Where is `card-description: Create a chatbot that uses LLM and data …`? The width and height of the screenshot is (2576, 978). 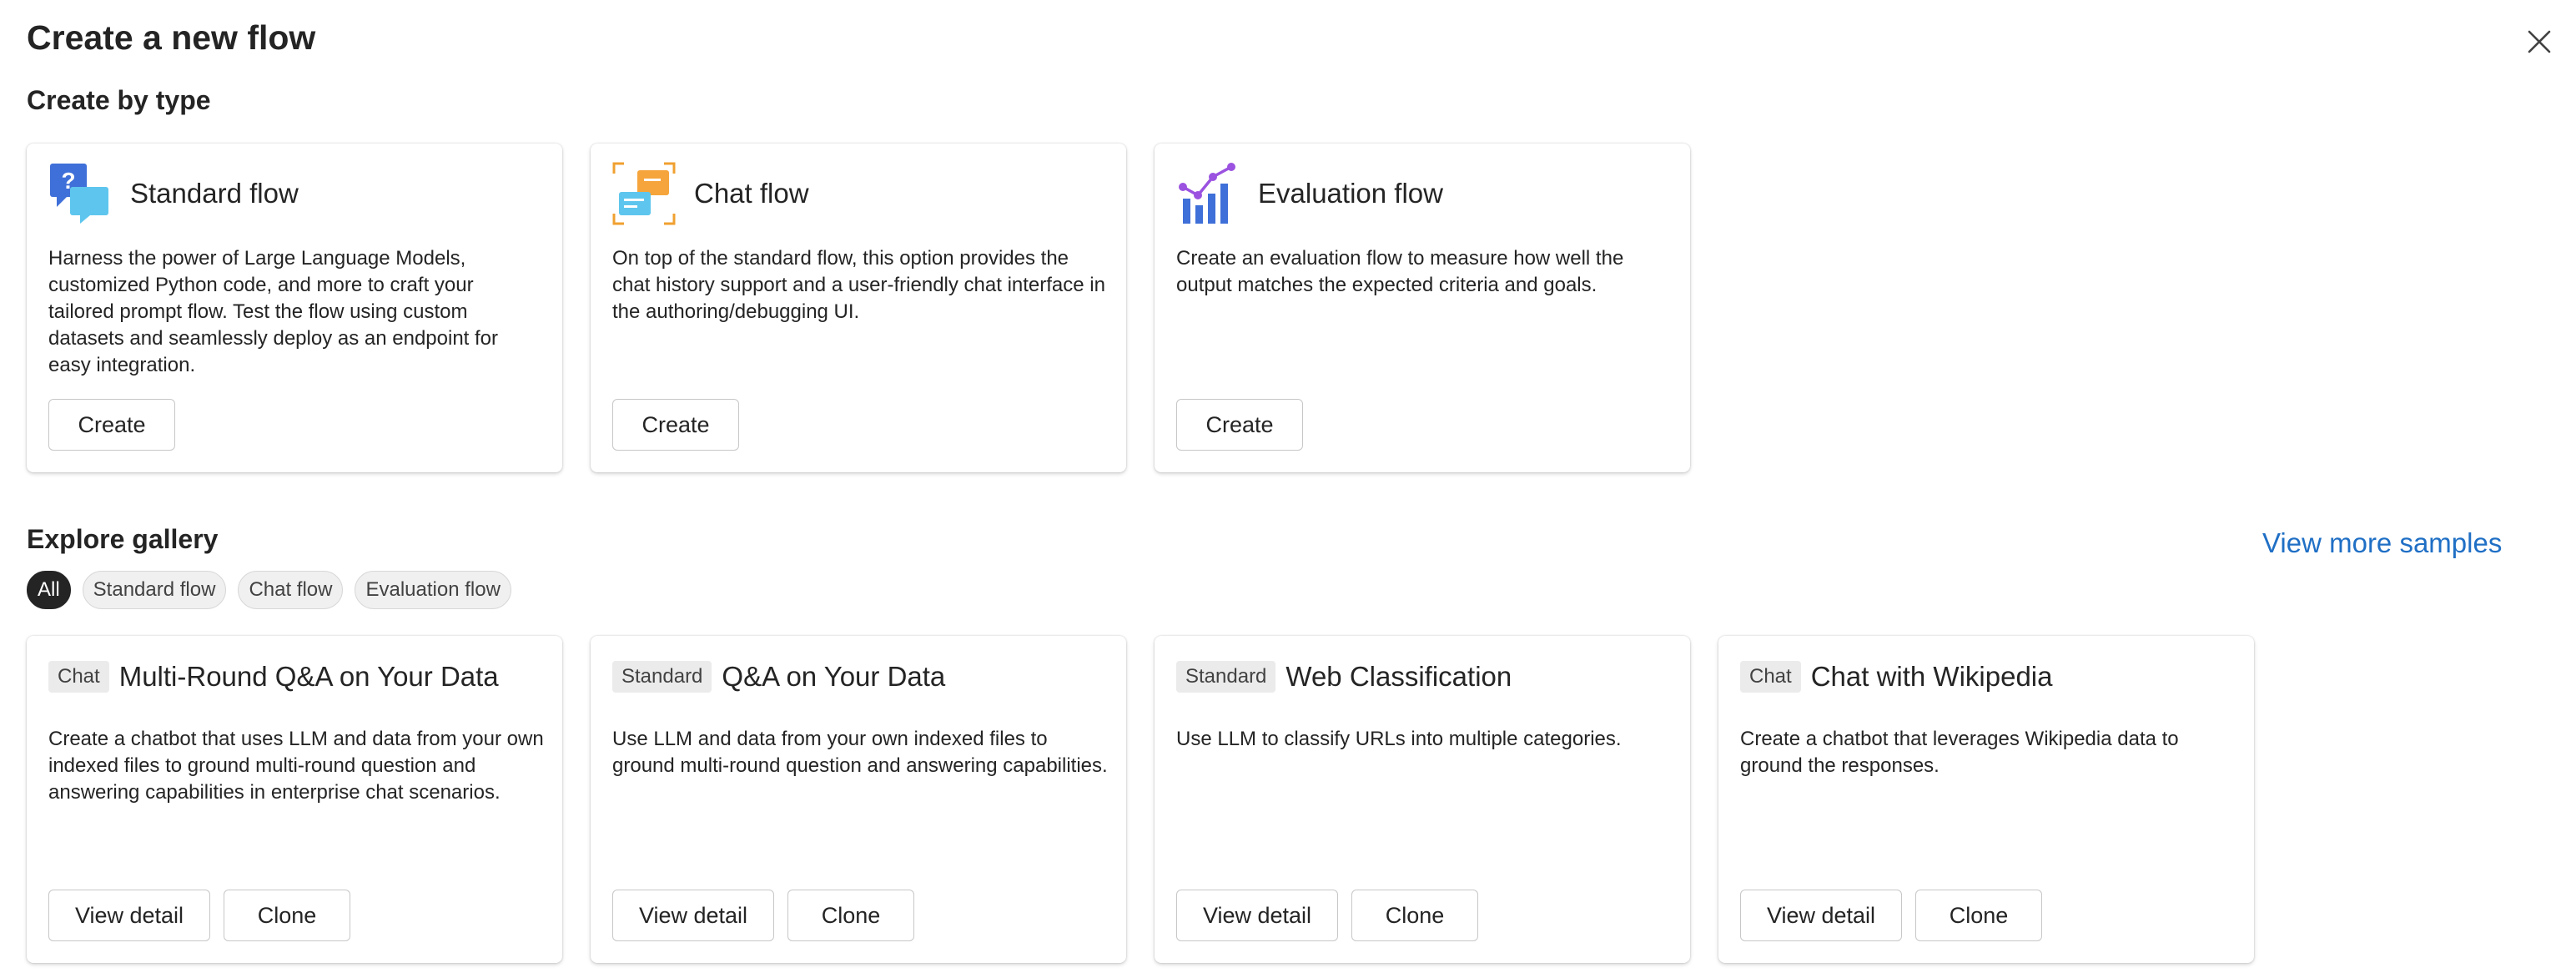 card-description: Create a chatbot that uses LLM and data … is located at coordinates (296, 766).